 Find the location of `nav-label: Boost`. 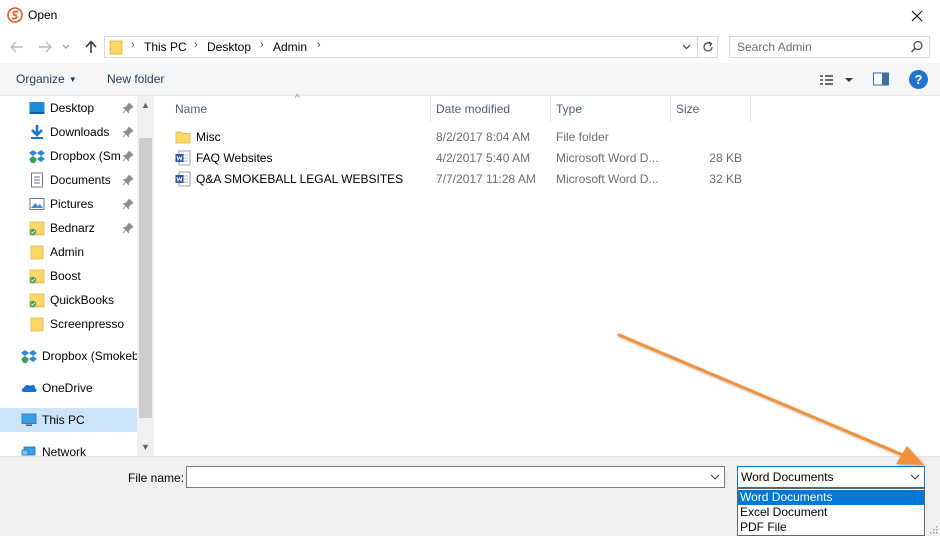

nav-label: Boost is located at coordinates (65, 276).